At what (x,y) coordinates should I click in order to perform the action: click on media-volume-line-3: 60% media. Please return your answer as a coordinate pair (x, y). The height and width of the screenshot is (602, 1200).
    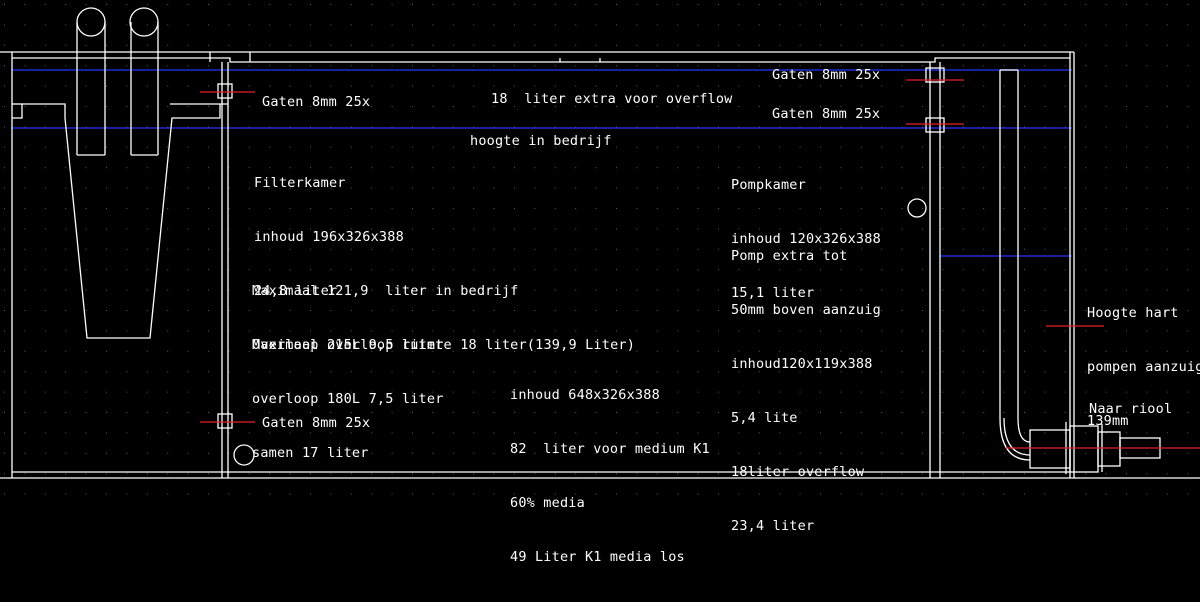
    Looking at the image, I should click on (547, 503).